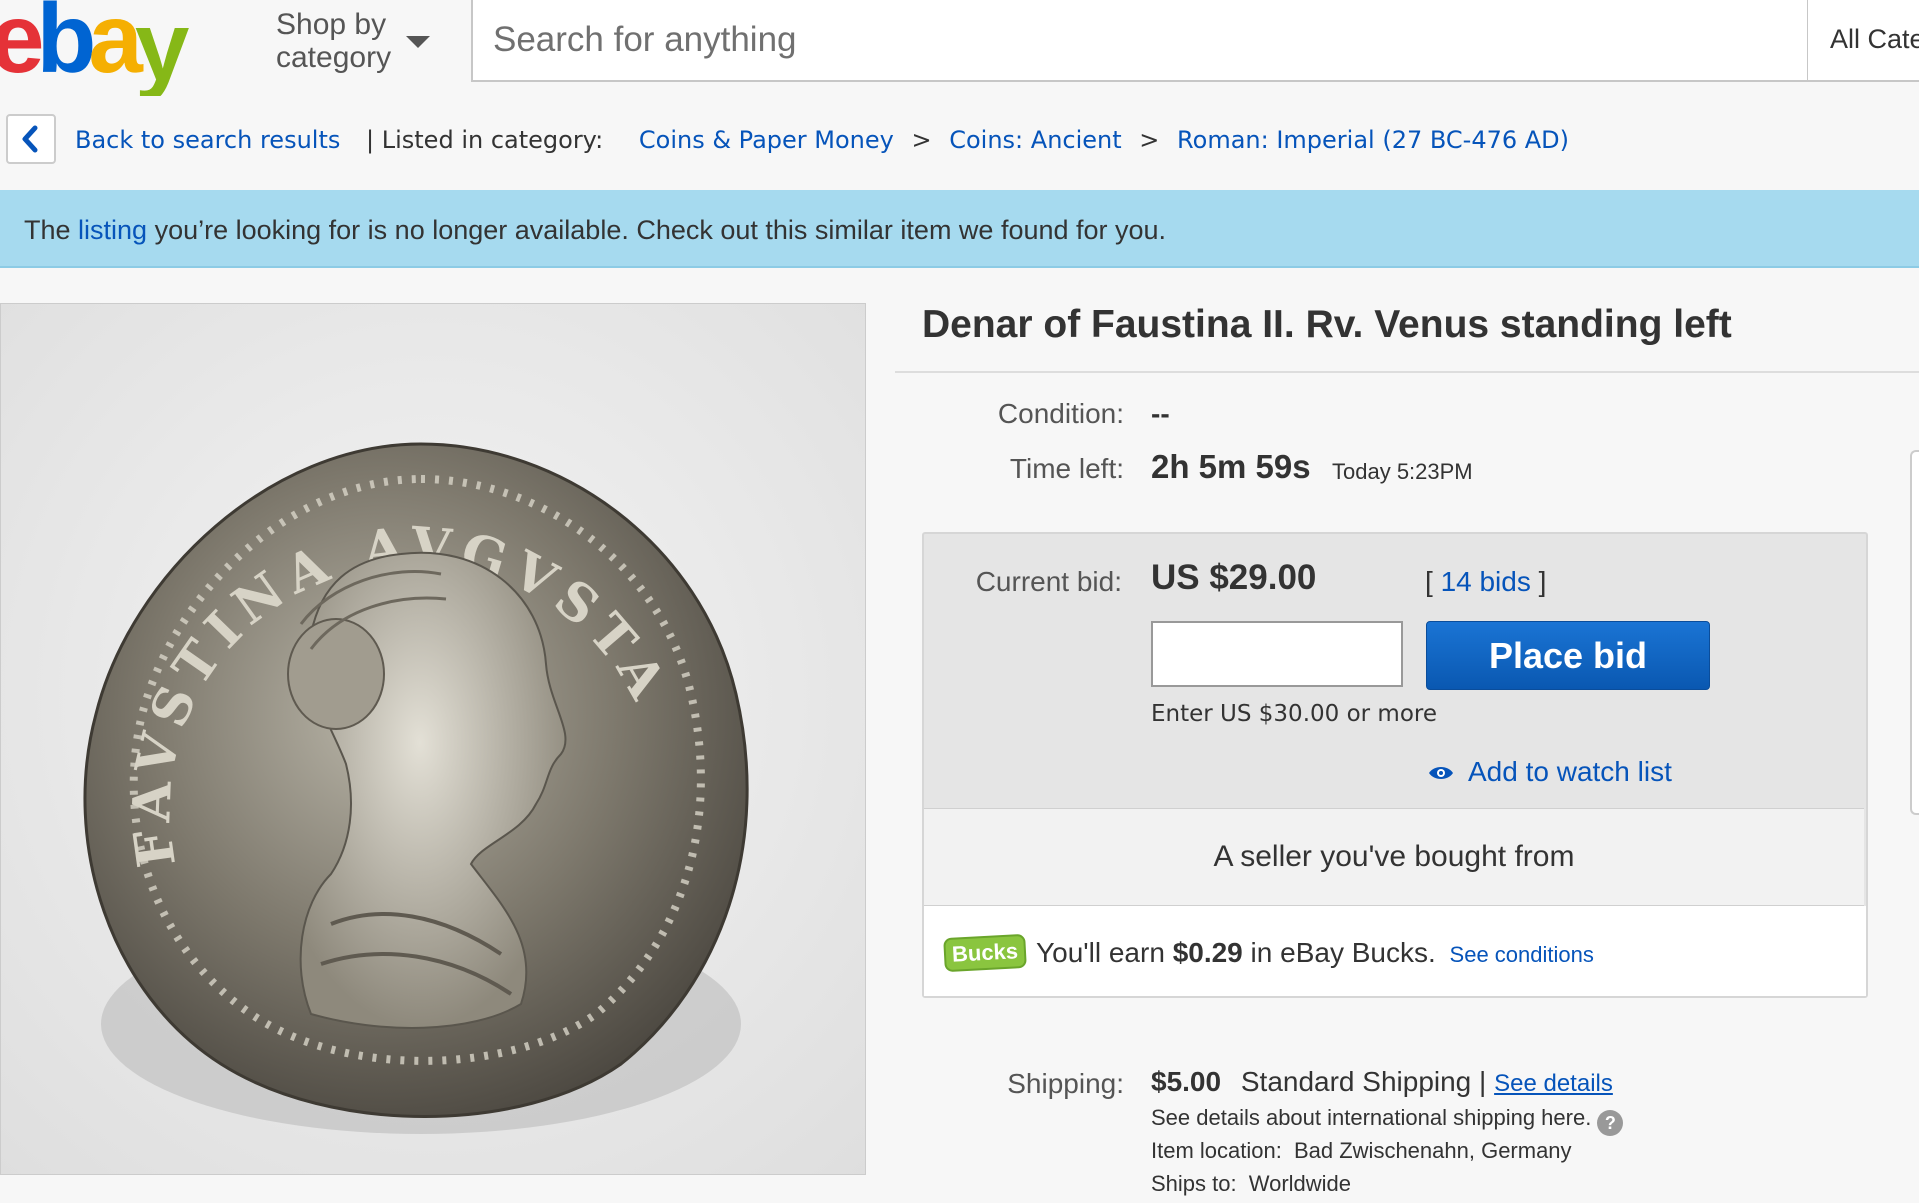 Image resolution: width=1919 pixels, height=1203 pixels. Describe the element at coordinates (1065, 1083) in the screenshot. I see `shipping-label: Shipping:` at that location.